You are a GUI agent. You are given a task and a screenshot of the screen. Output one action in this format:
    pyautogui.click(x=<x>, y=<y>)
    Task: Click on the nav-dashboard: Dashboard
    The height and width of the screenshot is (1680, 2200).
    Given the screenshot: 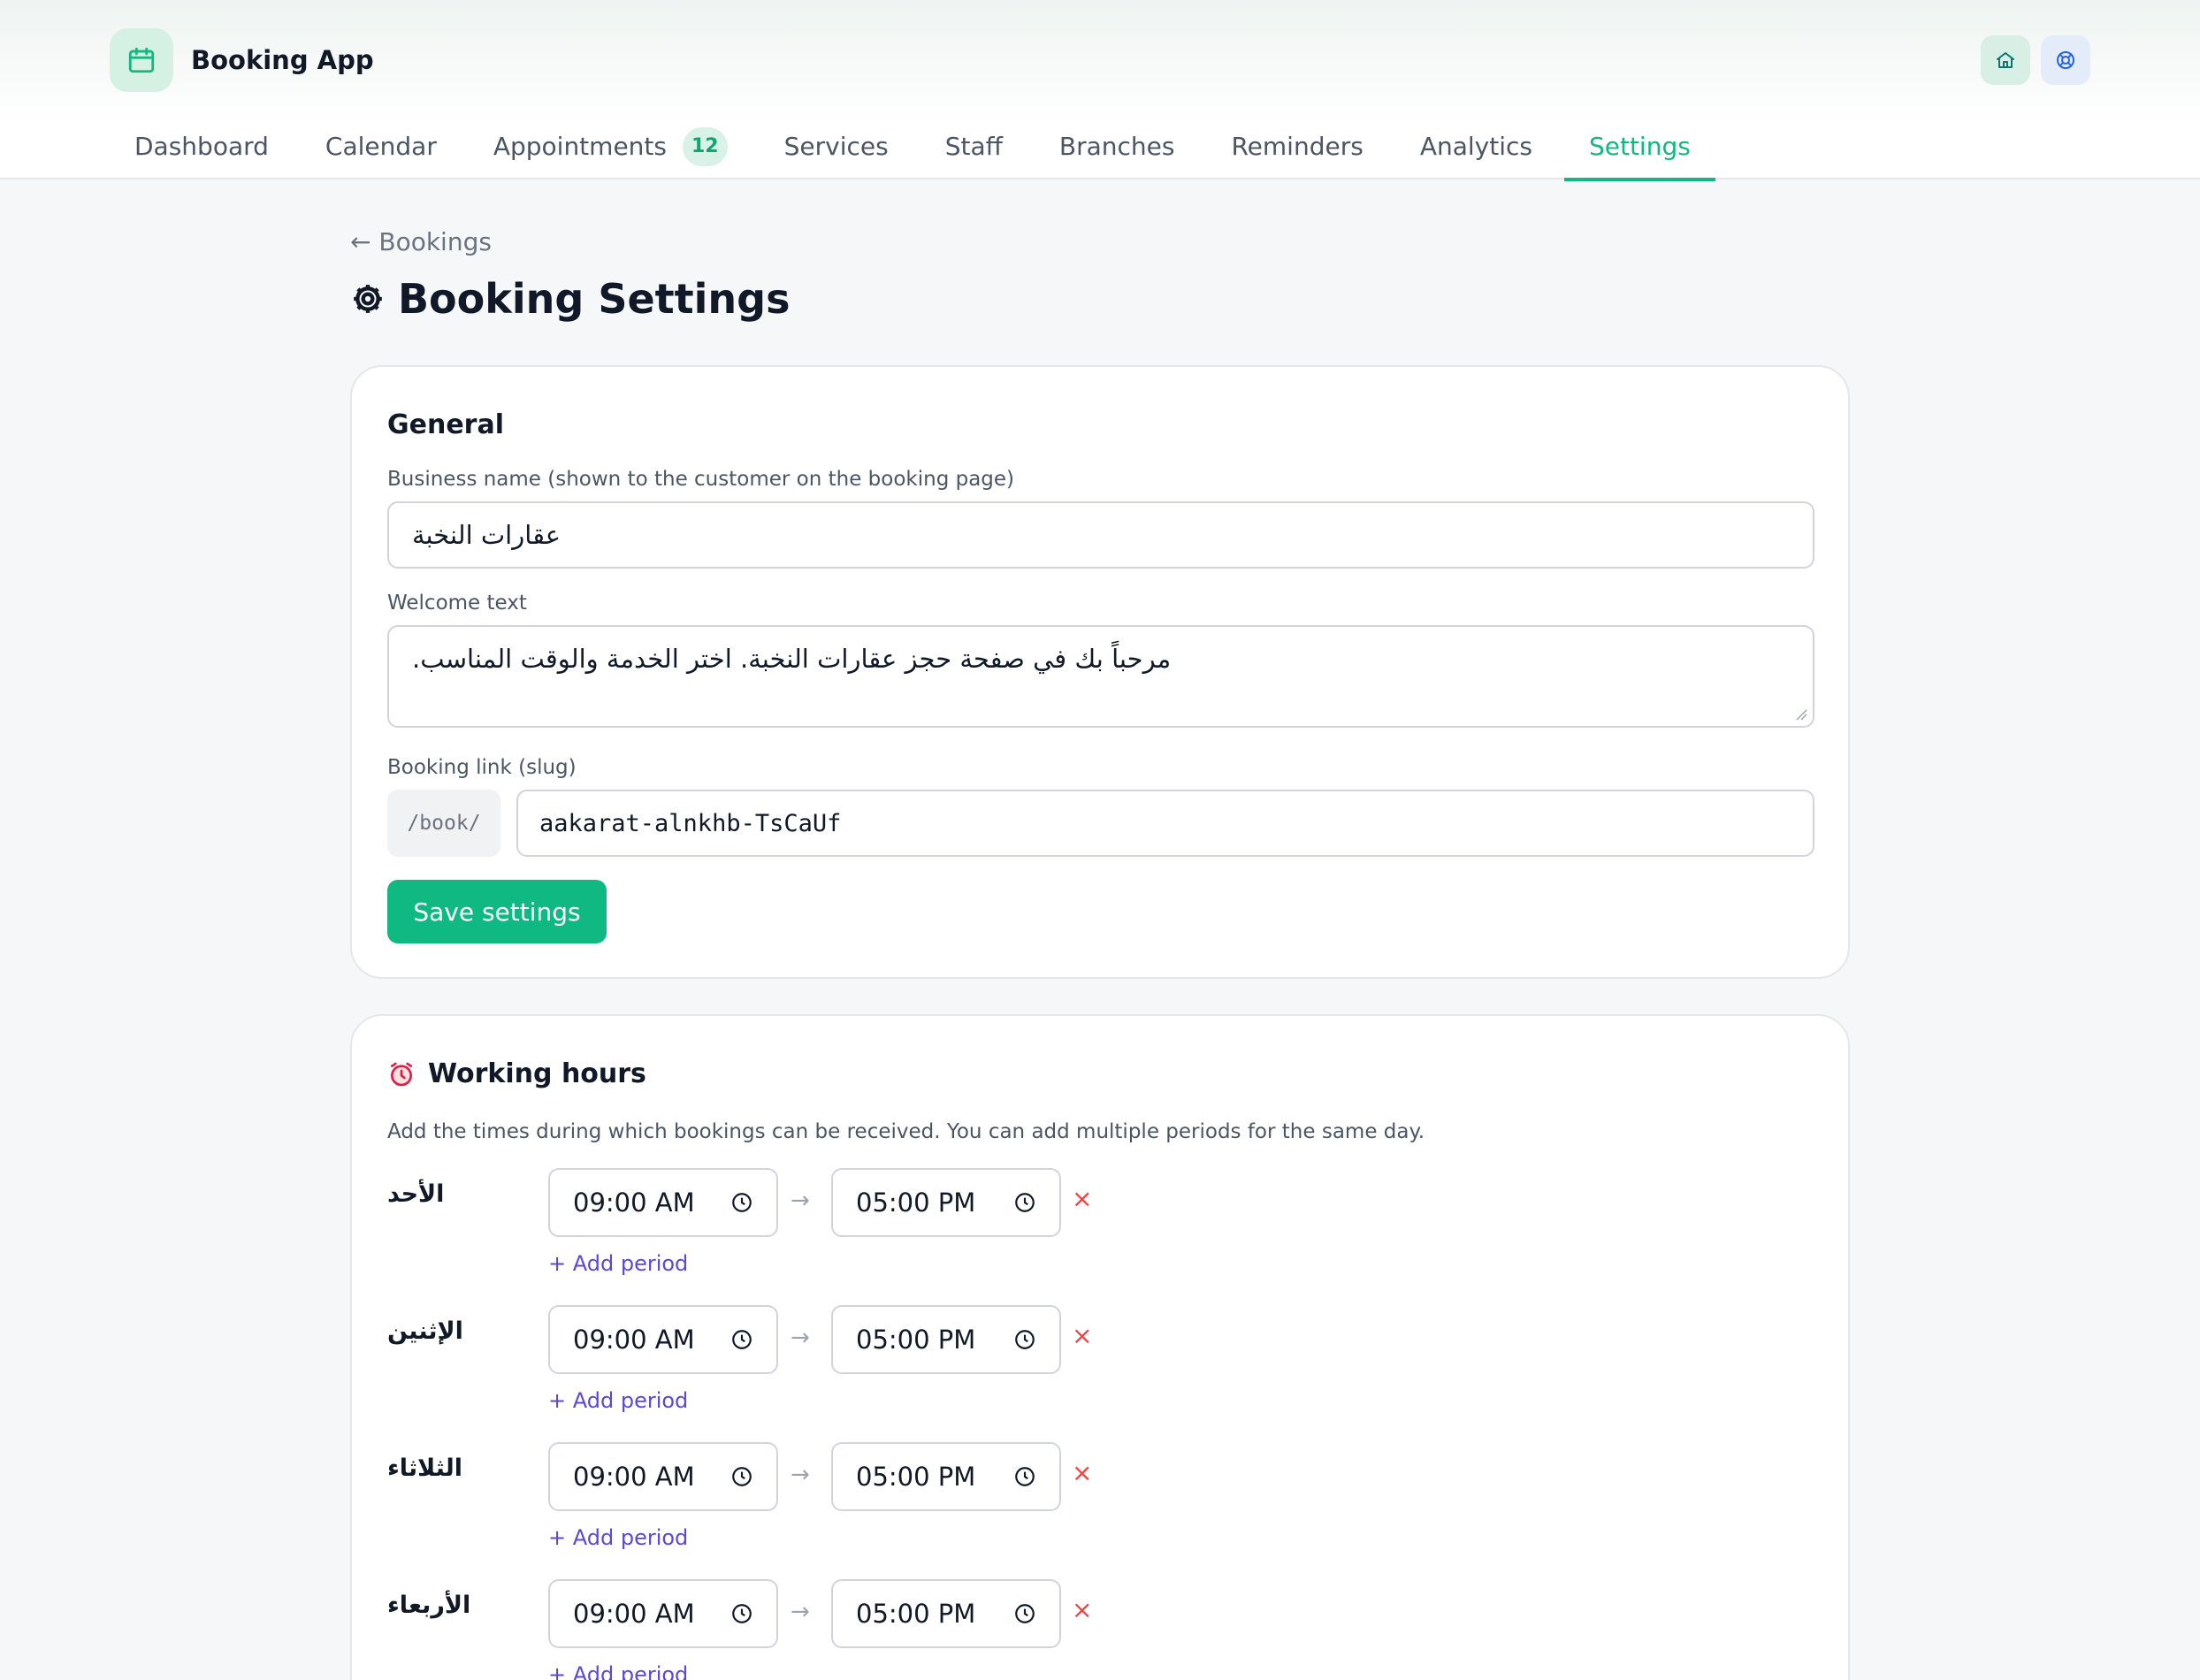 What is the action you would take?
    pyautogui.click(x=202, y=146)
    